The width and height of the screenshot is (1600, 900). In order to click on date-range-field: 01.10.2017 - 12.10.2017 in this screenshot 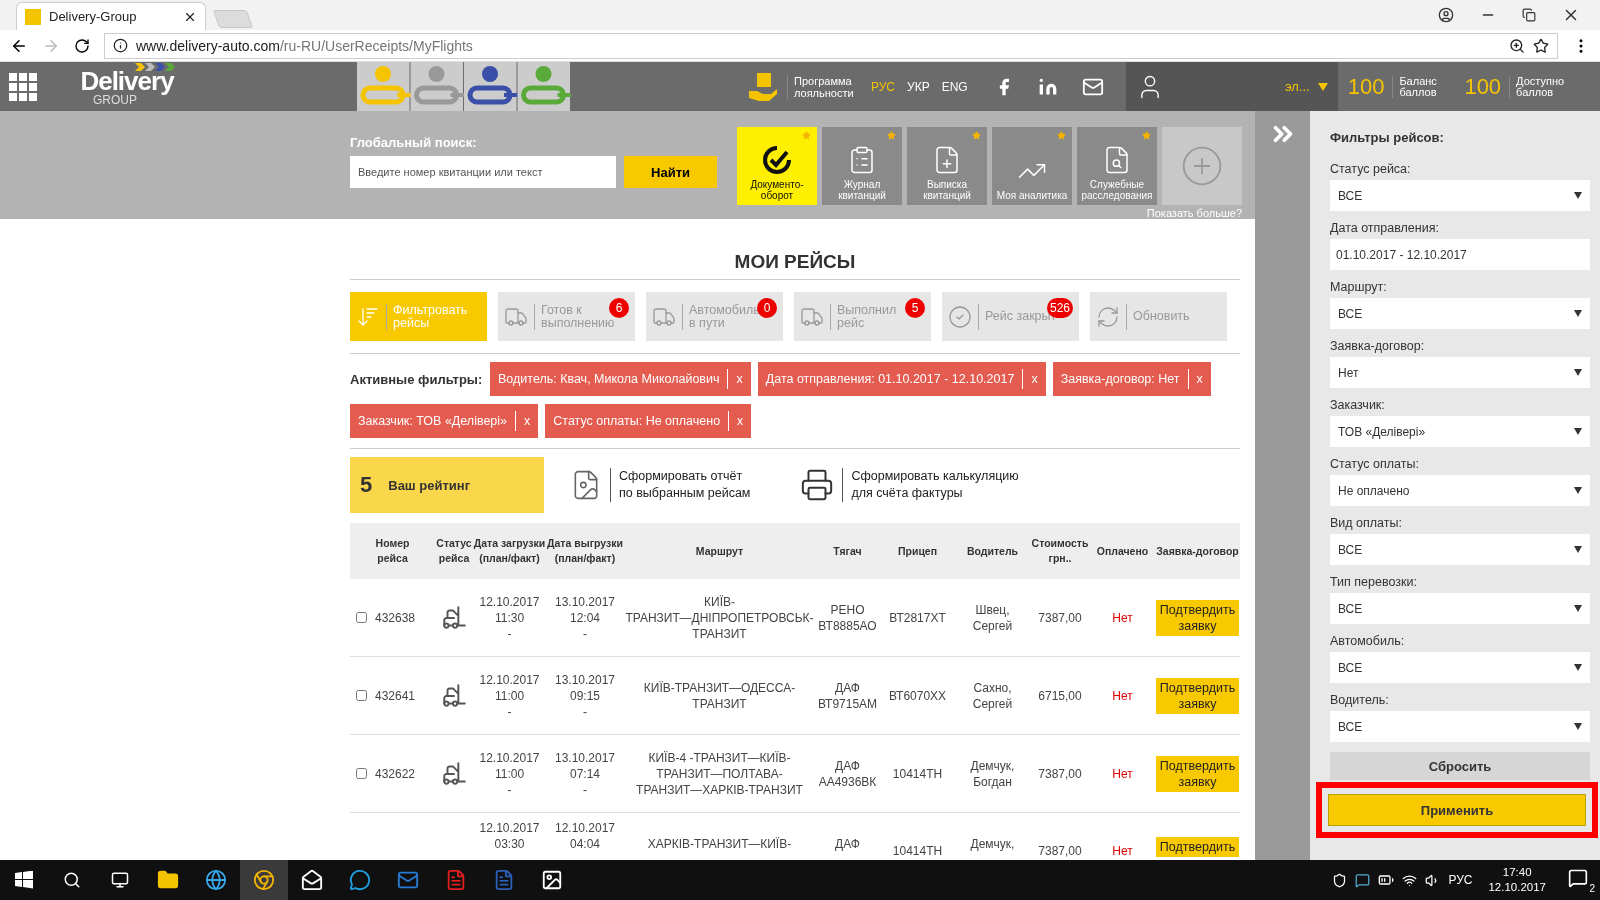, I will do `click(1460, 254)`.